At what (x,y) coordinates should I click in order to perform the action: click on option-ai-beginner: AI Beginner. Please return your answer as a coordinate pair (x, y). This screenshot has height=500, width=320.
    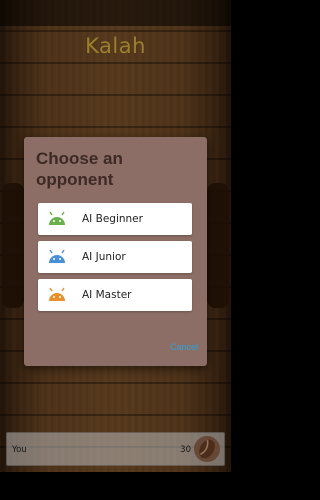
    Looking at the image, I should click on (115, 219).